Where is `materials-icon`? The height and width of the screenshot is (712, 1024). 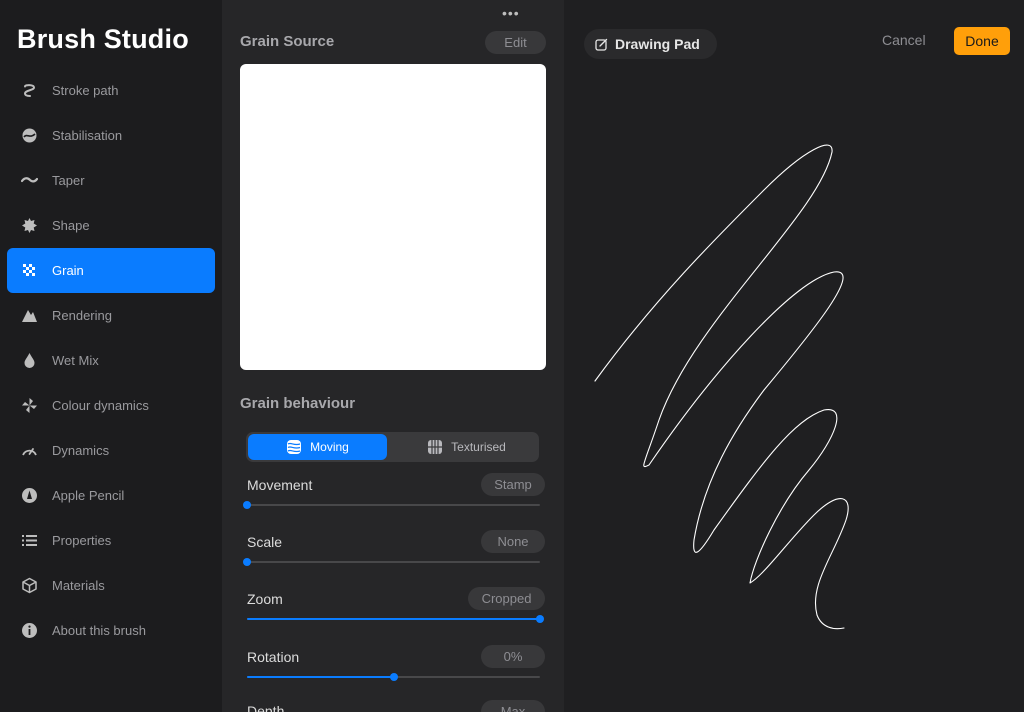 materials-icon is located at coordinates (29, 585).